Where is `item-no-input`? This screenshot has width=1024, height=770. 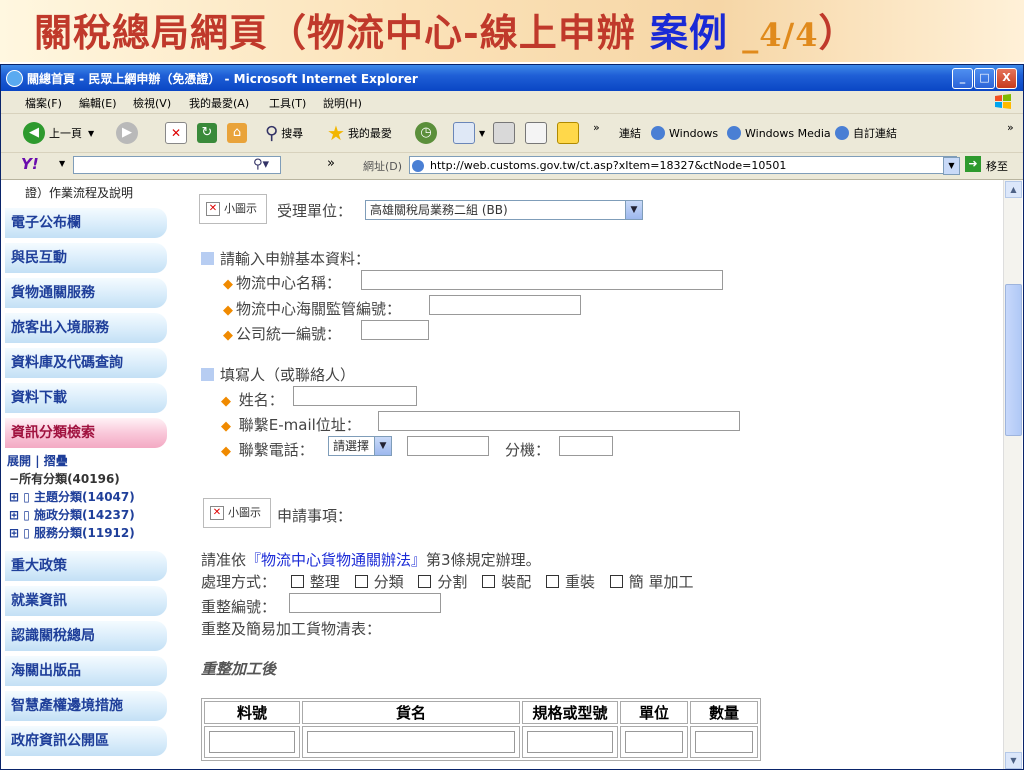
item-no-input is located at coordinates (252, 742).